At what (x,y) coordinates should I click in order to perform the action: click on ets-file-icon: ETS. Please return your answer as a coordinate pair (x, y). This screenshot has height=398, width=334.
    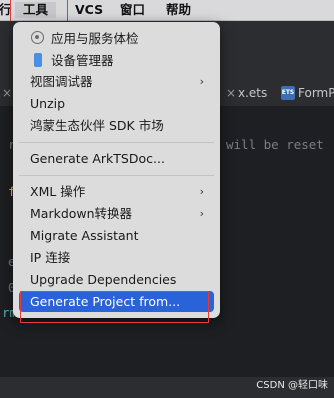
    Looking at the image, I should click on (288, 93).